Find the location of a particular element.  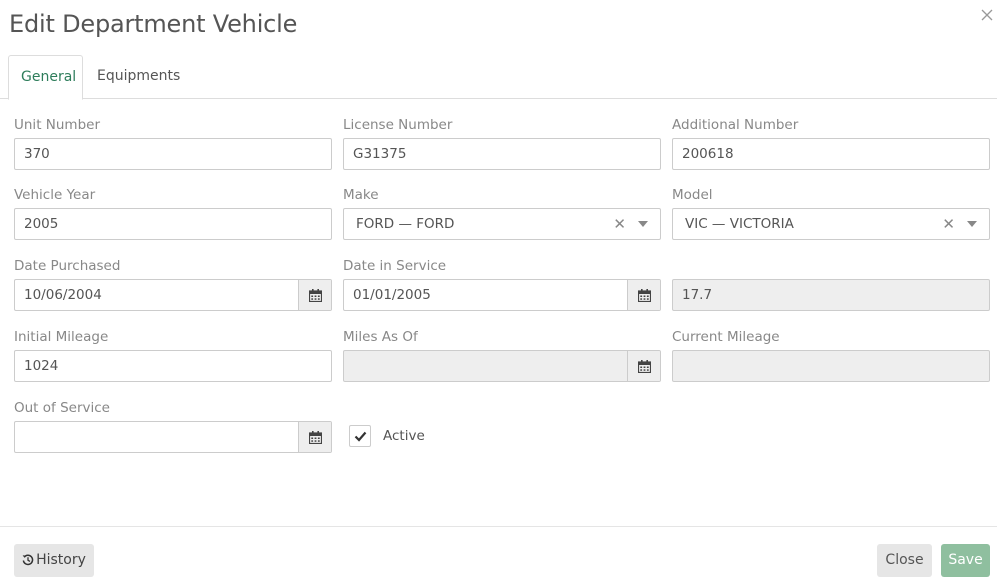

initial-mileage-label: Initial Mileage is located at coordinates (61, 337).